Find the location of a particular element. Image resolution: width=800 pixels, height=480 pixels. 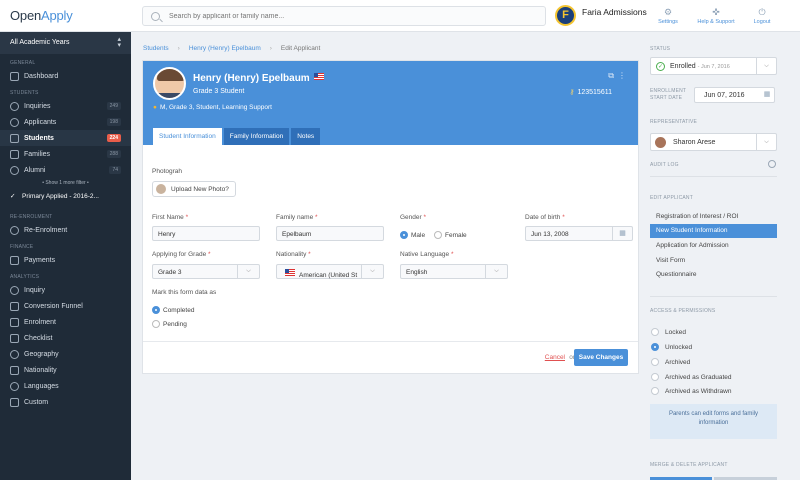

completed-radio: Completed is located at coordinates (173, 310).